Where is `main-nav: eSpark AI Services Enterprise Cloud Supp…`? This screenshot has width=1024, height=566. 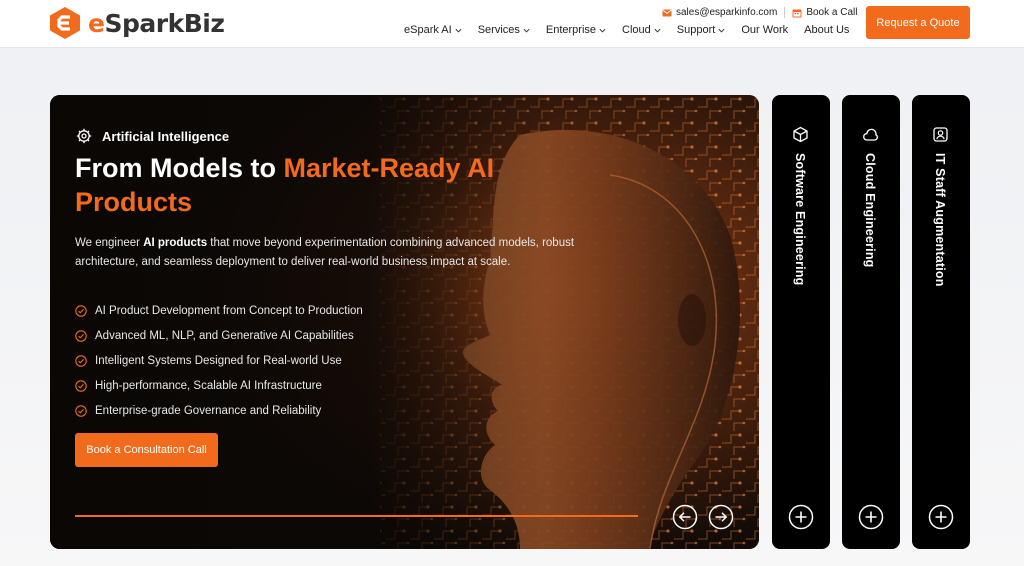
main-nav: eSpark AI Services Enterprise Cloud Supp… is located at coordinates (626, 30).